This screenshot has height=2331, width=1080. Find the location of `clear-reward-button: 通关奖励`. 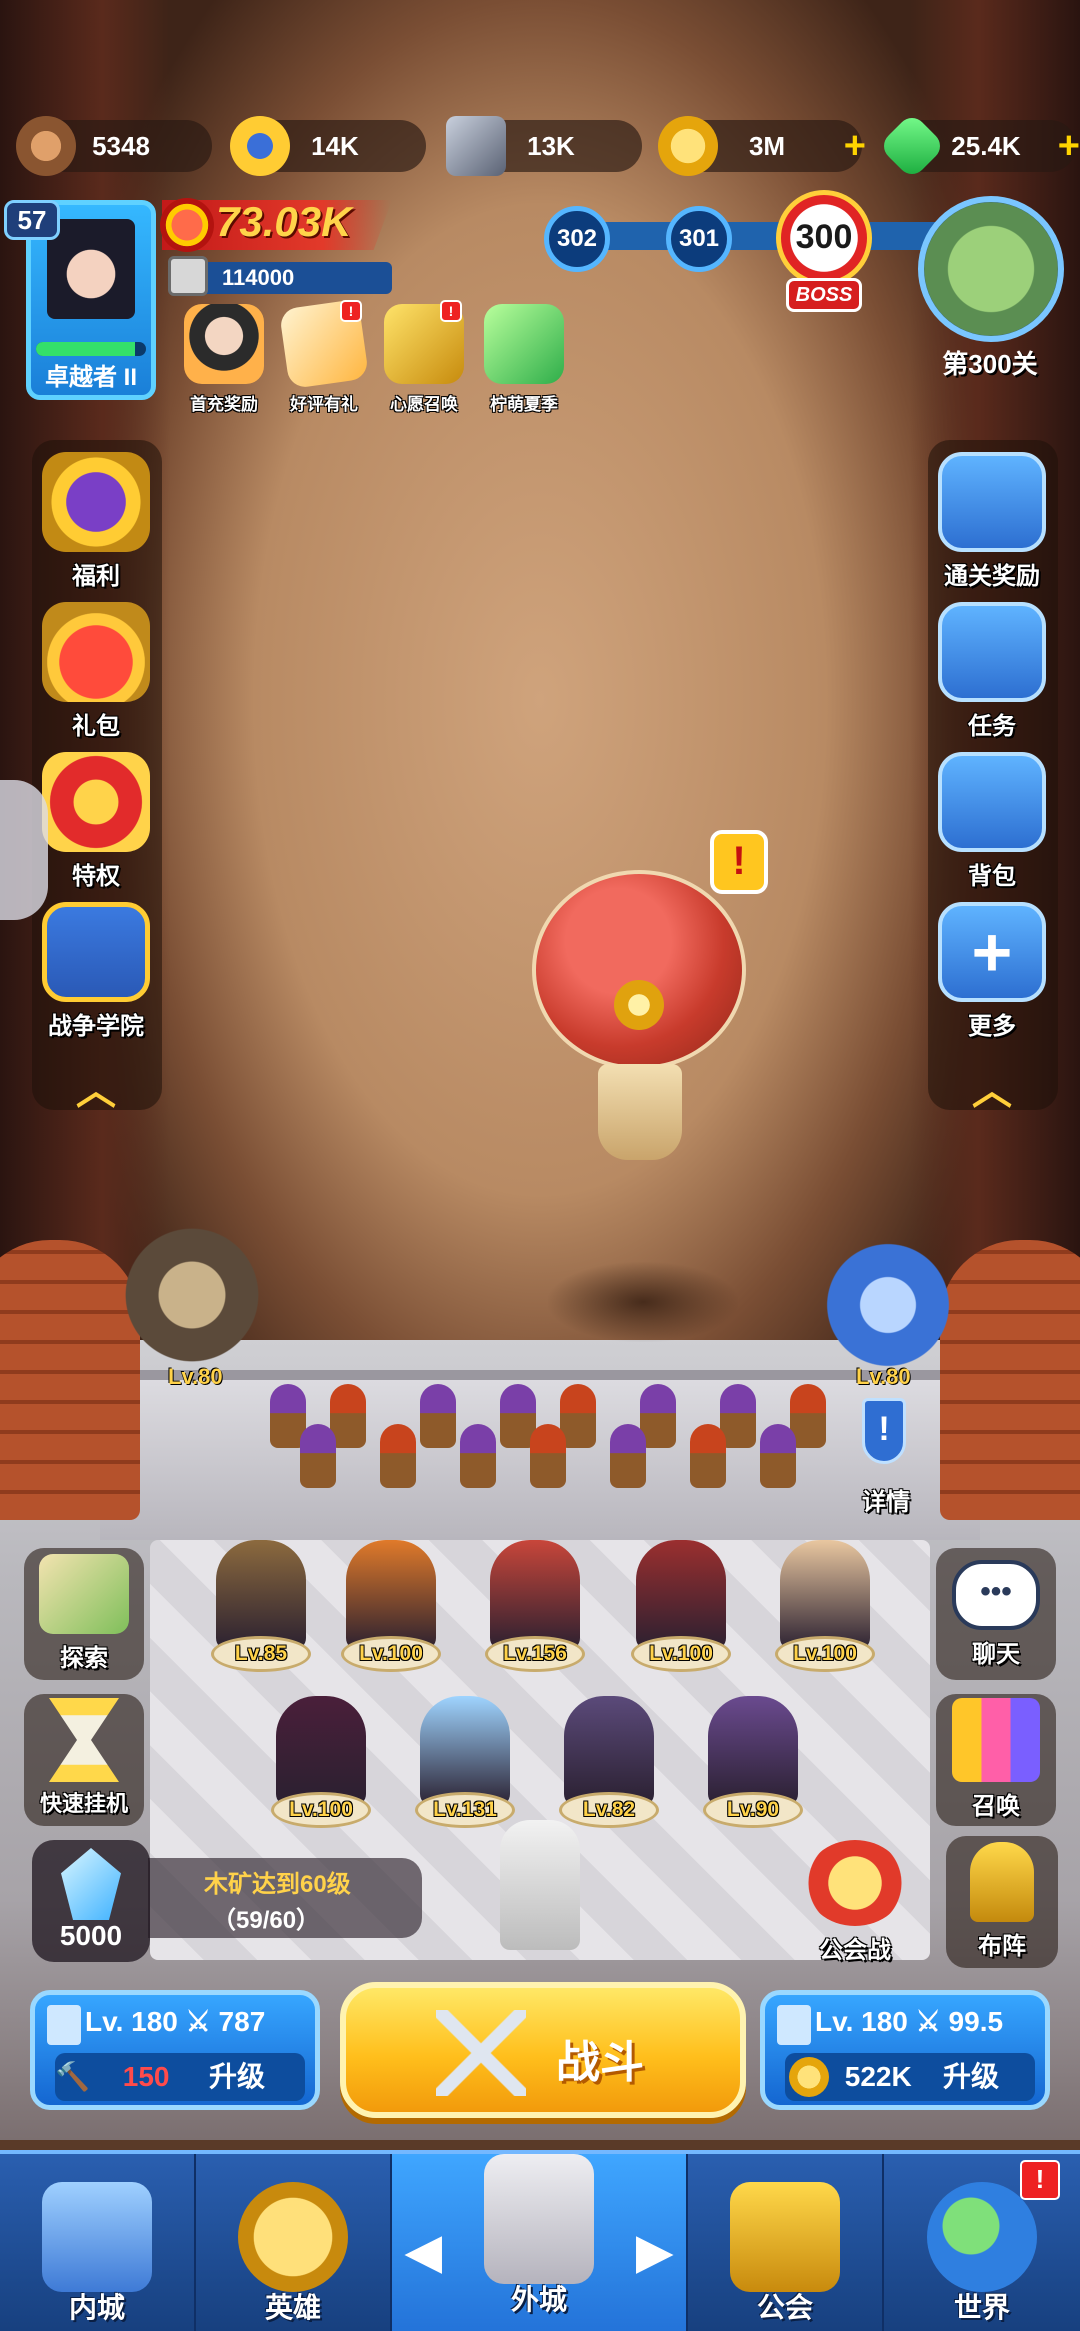

clear-reward-button: 通关奖励 is located at coordinates (992, 526).